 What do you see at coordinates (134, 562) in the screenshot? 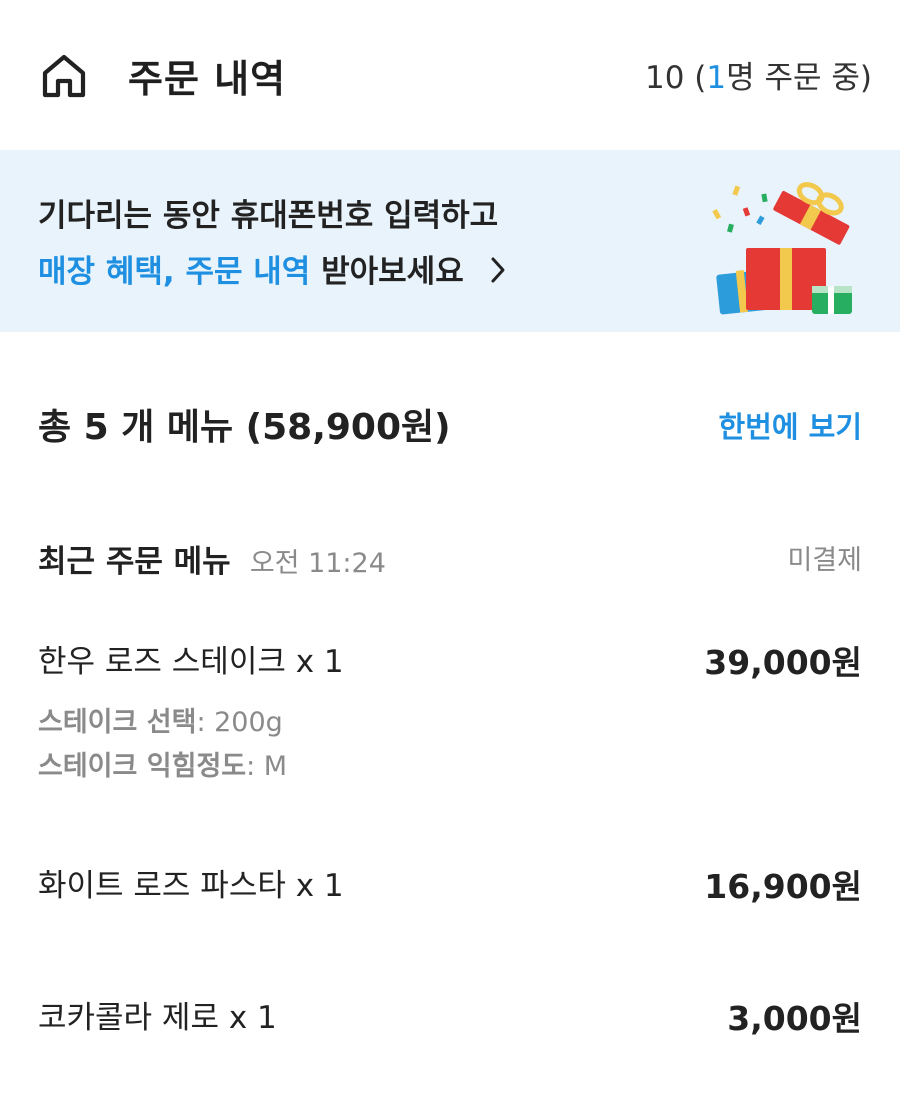
I see `recent-order-title: 최근 주문 메뉴` at bounding box center [134, 562].